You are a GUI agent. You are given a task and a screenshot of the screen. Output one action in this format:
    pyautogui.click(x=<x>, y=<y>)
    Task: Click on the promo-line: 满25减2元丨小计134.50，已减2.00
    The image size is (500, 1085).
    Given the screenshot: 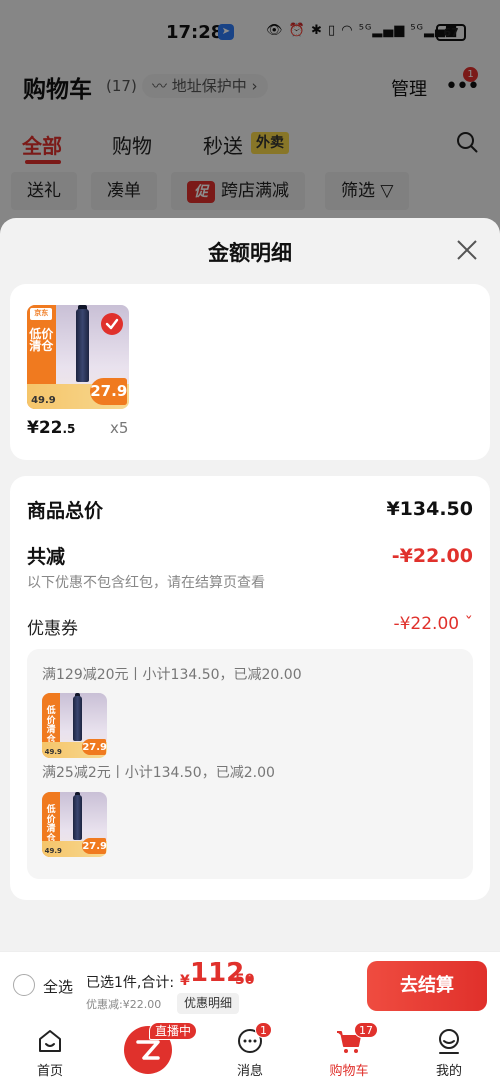 What is the action you would take?
    pyautogui.click(x=158, y=773)
    